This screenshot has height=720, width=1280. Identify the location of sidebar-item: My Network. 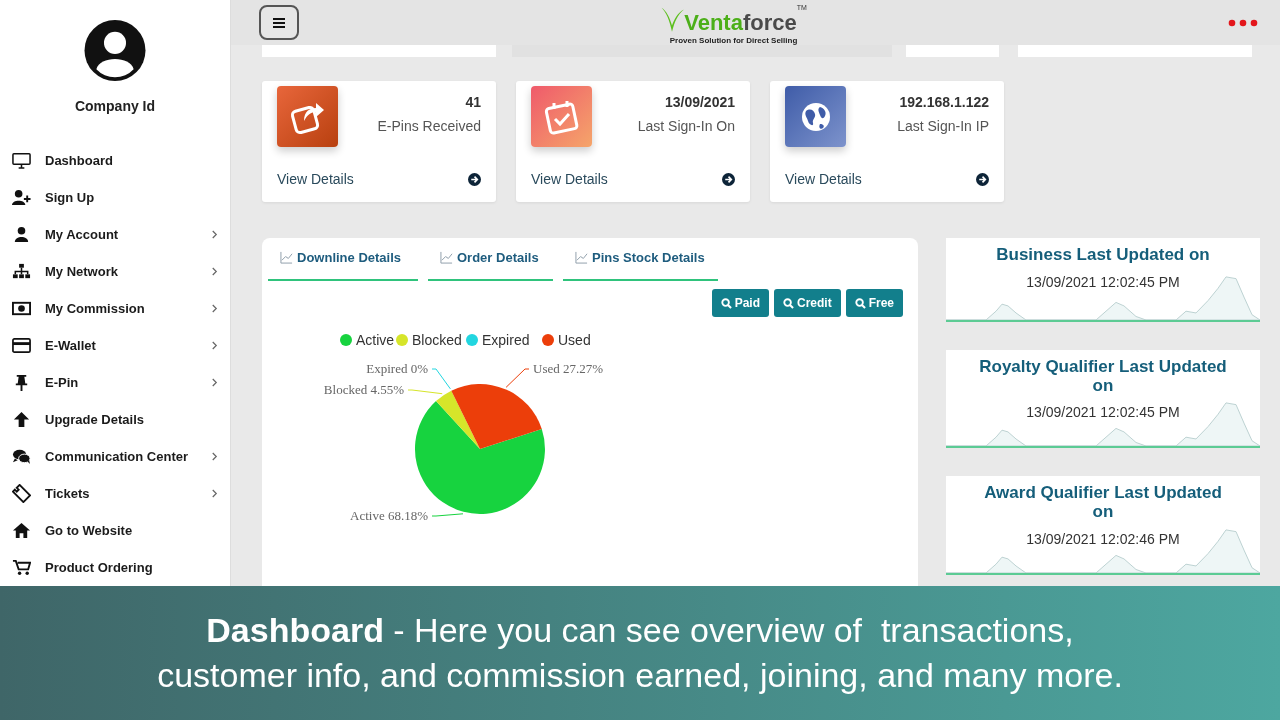
(115, 271).